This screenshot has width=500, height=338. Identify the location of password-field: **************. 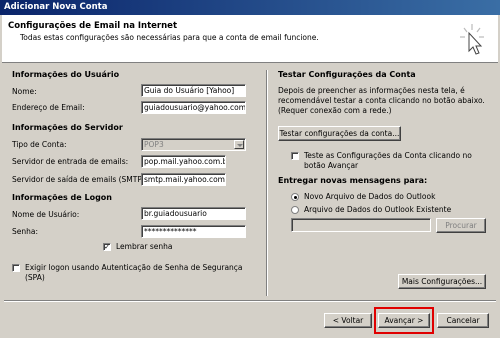
(193, 231).